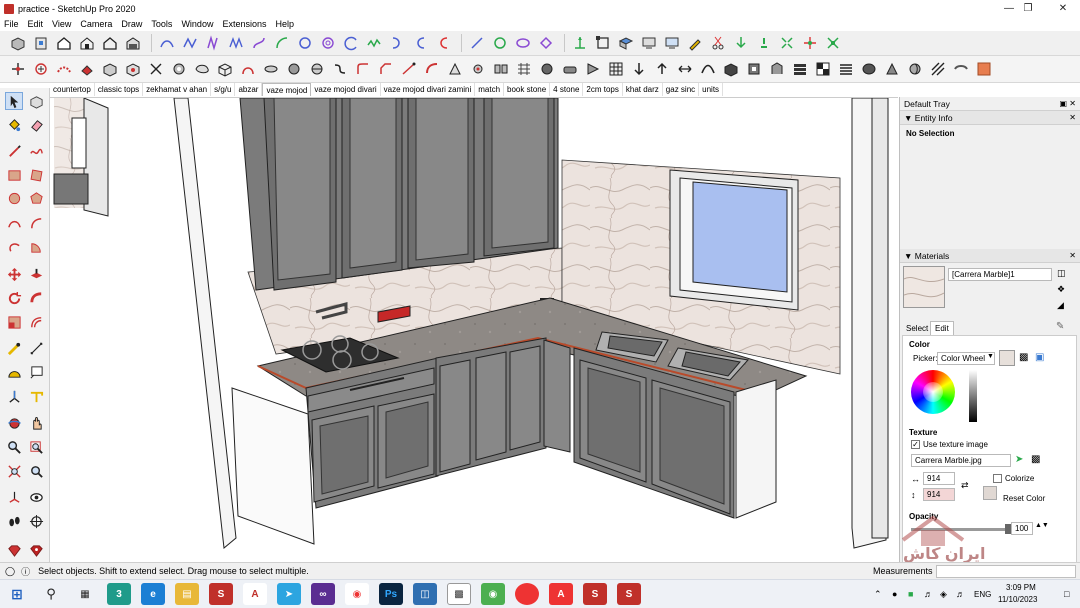  What do you see at coordinates (823, 69) in the screenshot?
I see `plugin-checker-icon` at bounding box center [823, 69].